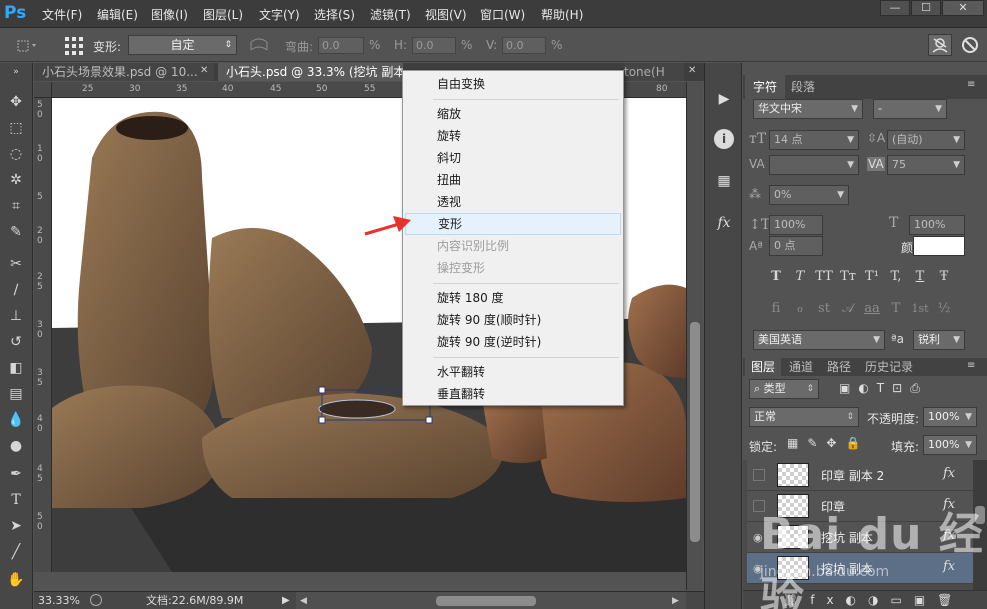 This screenshot has height=609, width=987. I want to click on move-tool-icon: ✥, so click(16, 102).